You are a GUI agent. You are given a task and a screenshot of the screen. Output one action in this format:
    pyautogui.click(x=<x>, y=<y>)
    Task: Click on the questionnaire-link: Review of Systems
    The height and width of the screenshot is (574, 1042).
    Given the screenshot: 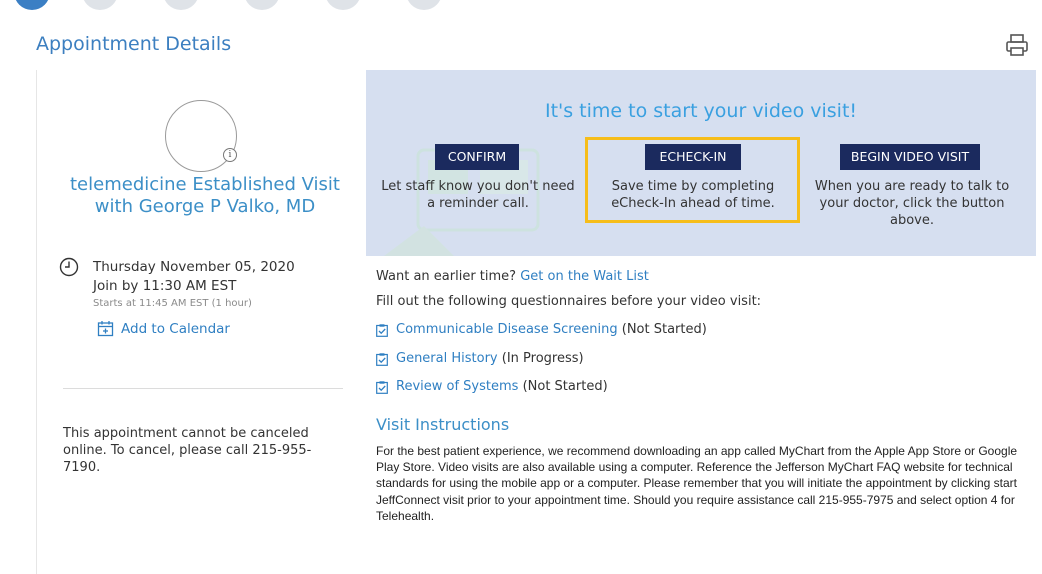 What is the action you would take?
    pyautogui.click(x=457, y=386)
    